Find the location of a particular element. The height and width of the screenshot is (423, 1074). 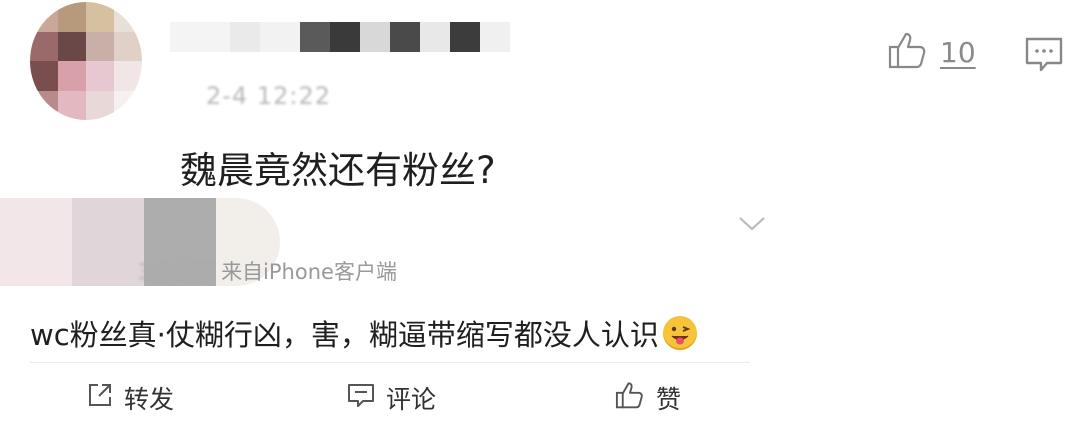

avatar is located at coordinates (86, 61).